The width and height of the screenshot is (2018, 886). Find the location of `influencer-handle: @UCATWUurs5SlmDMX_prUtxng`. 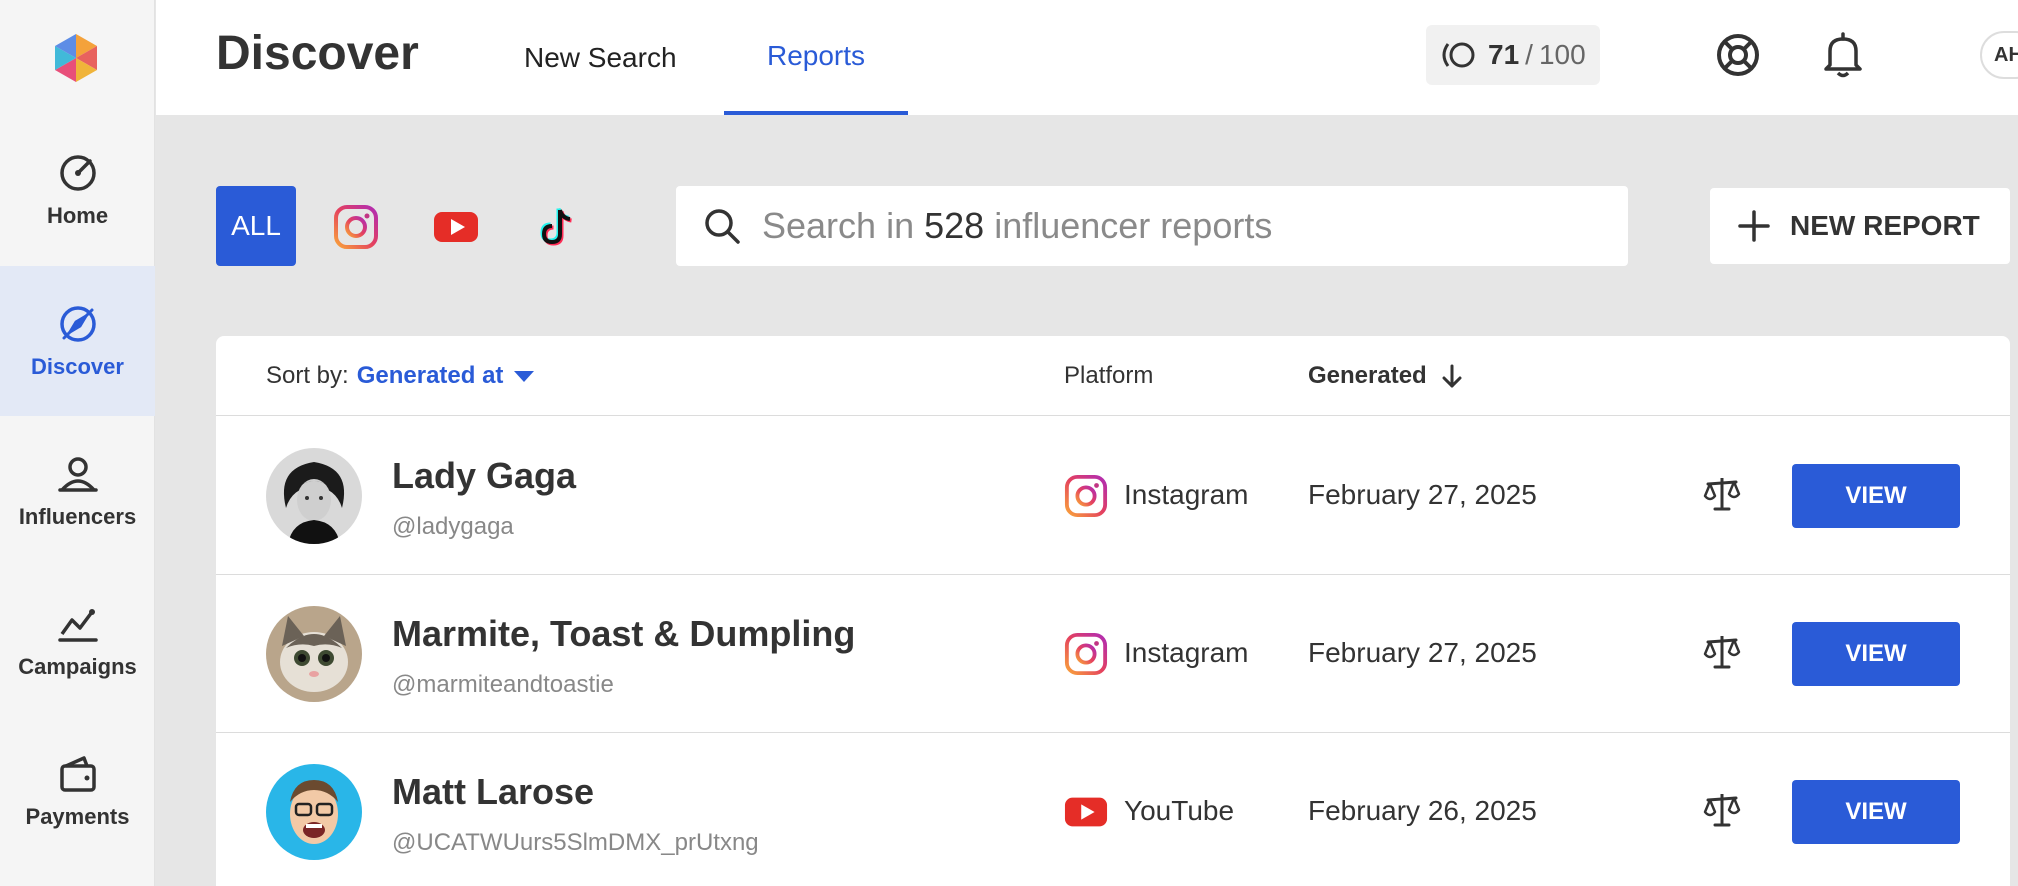

influencer-handle: @UCATWUurs5SlmDMX_prUtxng is located at coordinates (575, 842).